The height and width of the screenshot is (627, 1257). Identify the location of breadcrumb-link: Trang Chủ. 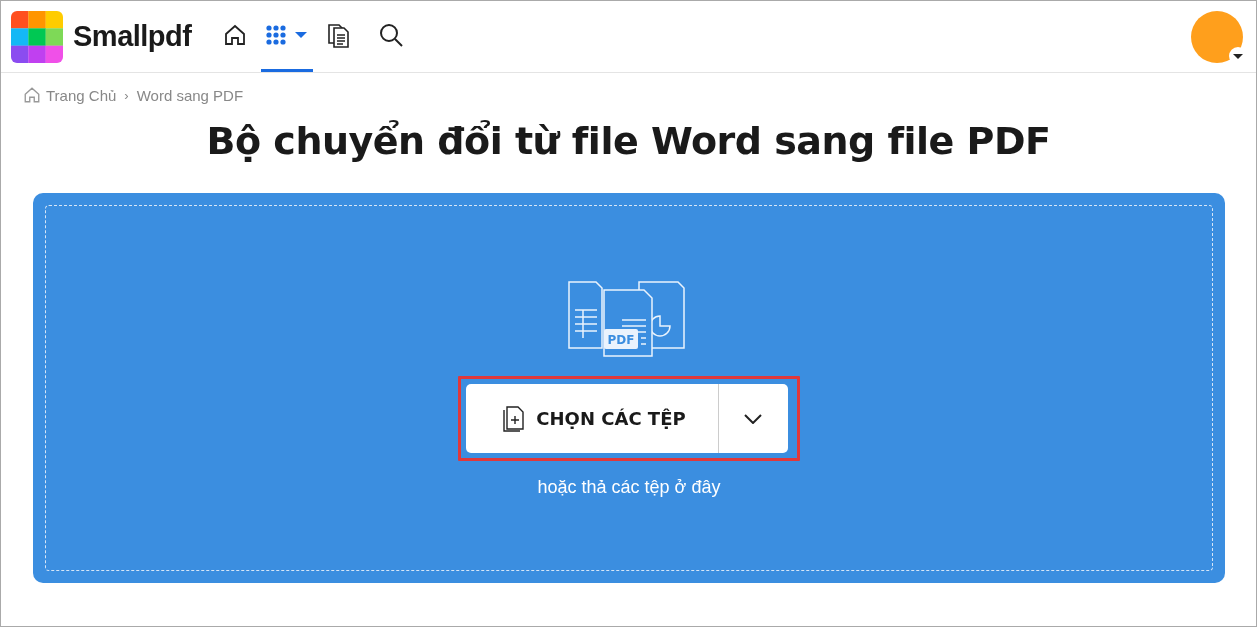
(70, 95).